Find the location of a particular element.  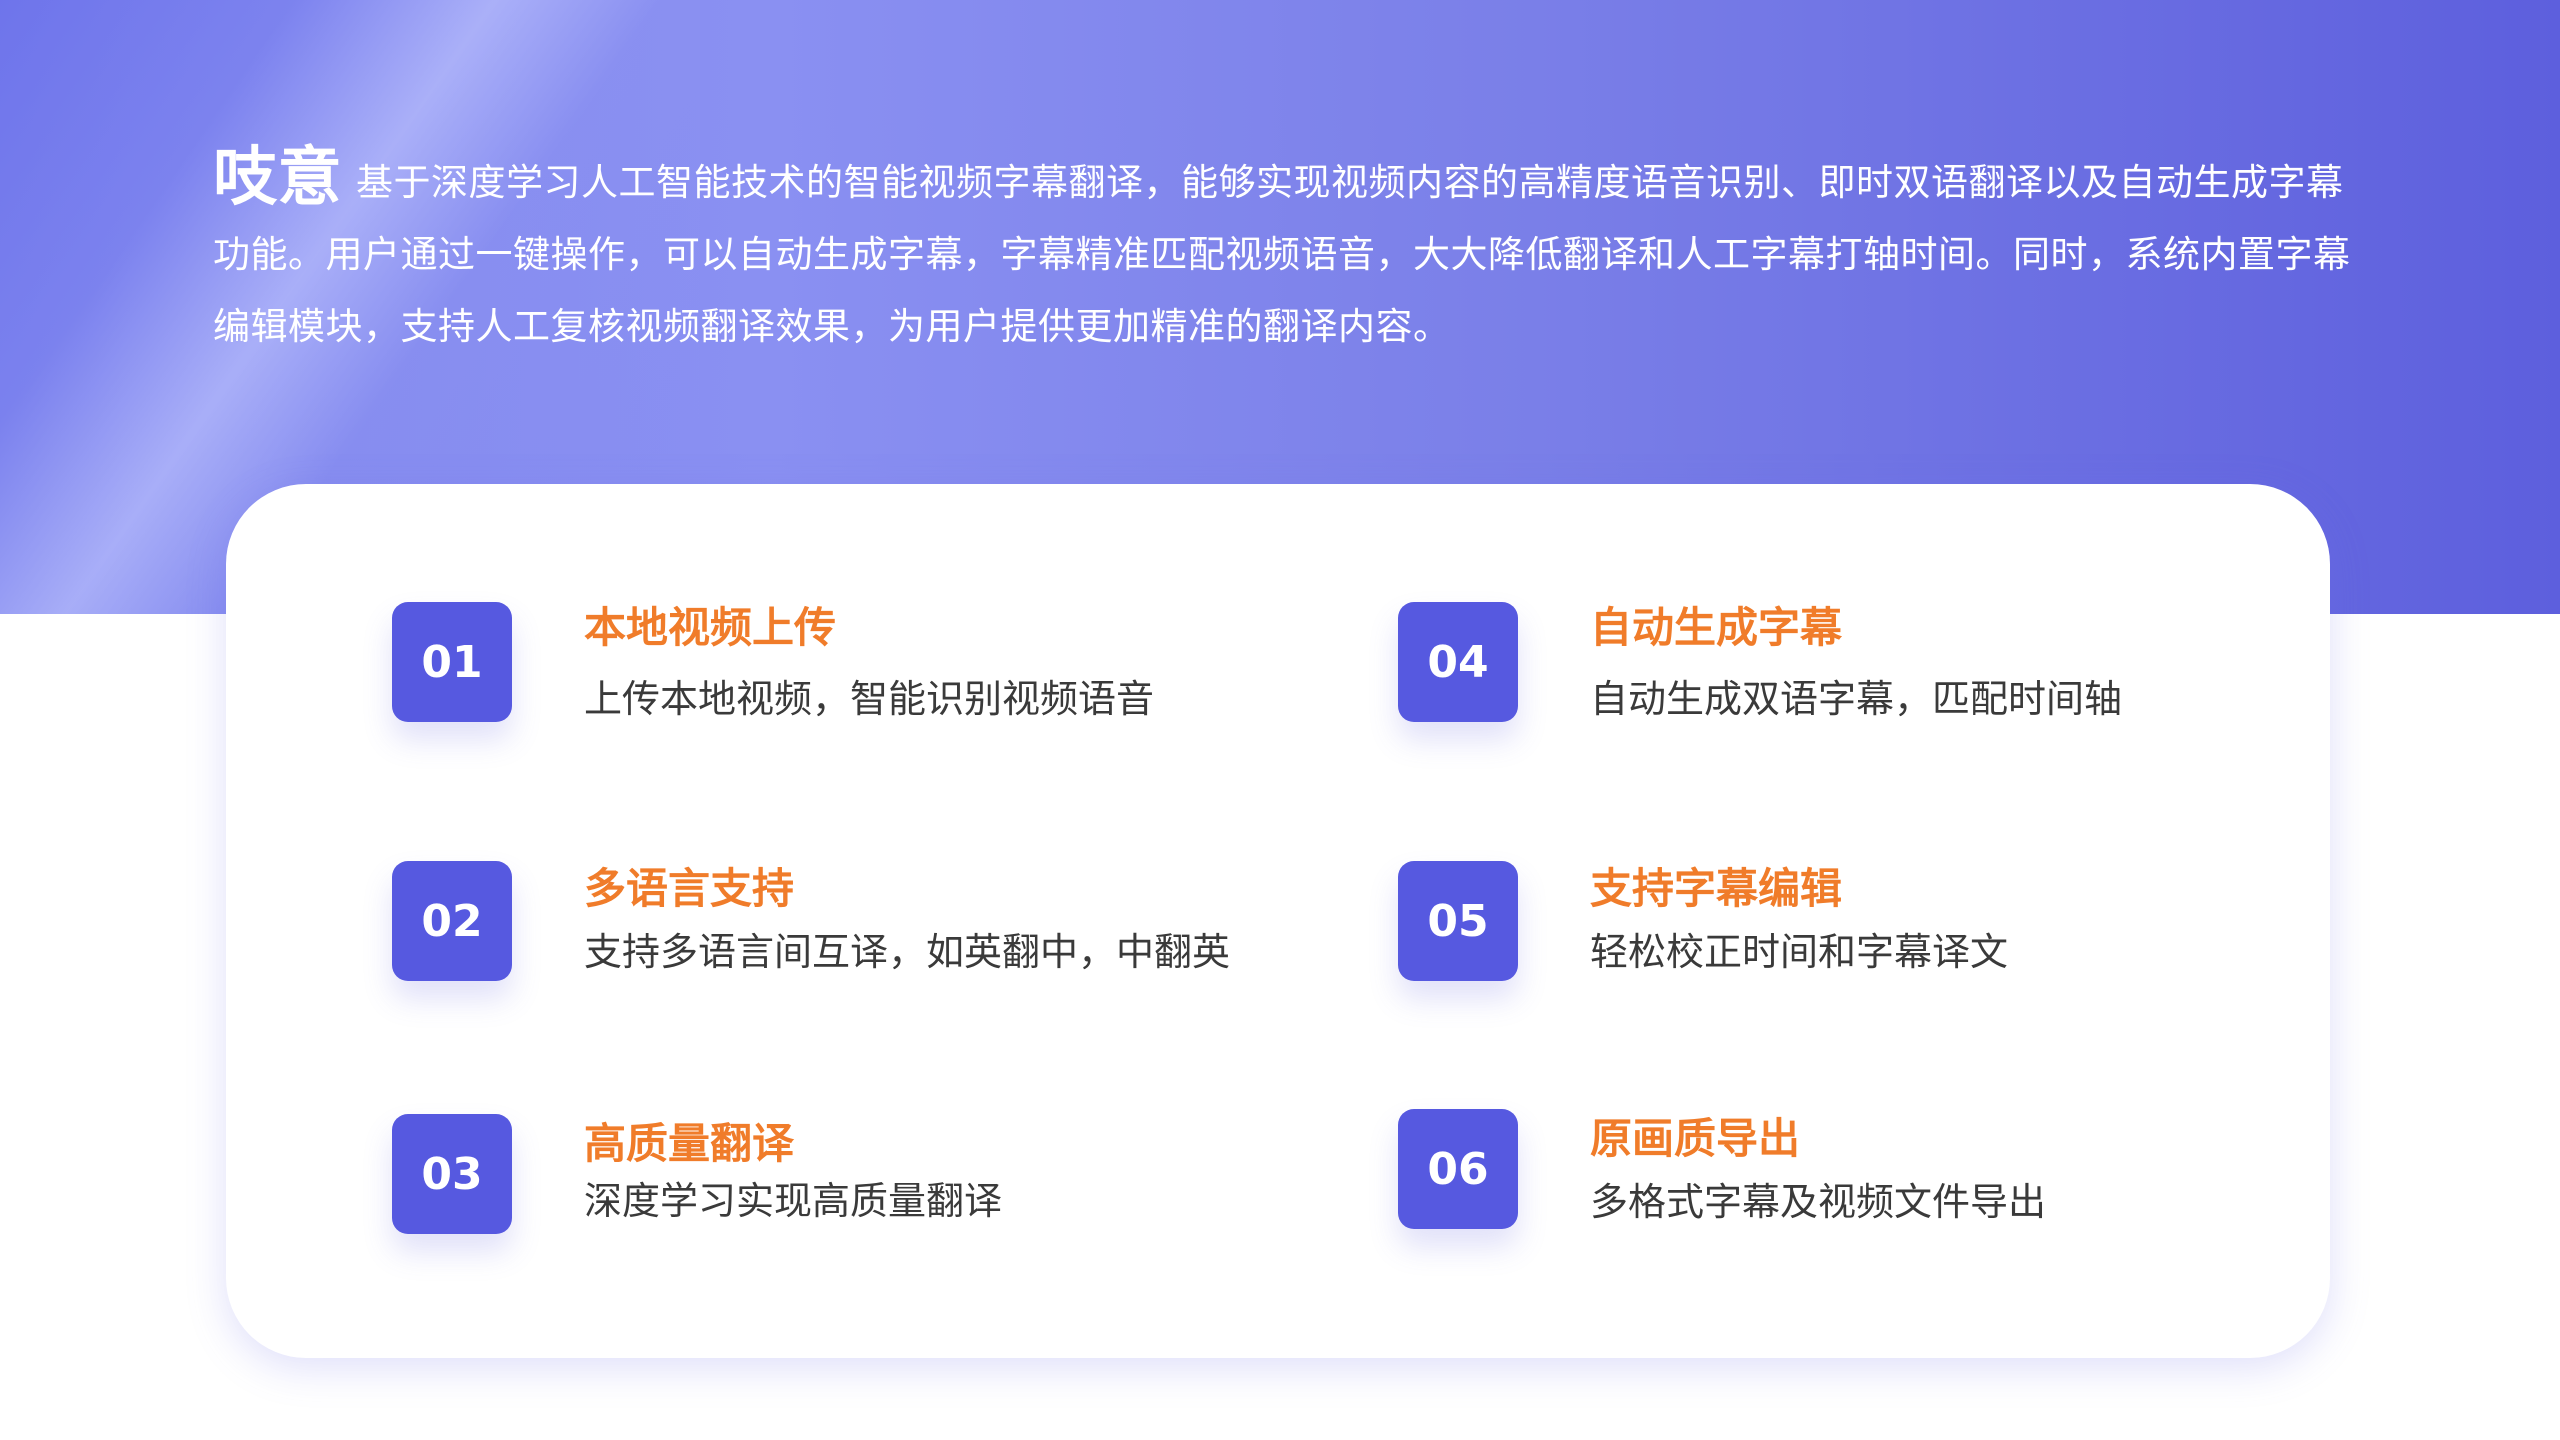

feature-number-badge: 05 is located at coordinates (1458, 921).